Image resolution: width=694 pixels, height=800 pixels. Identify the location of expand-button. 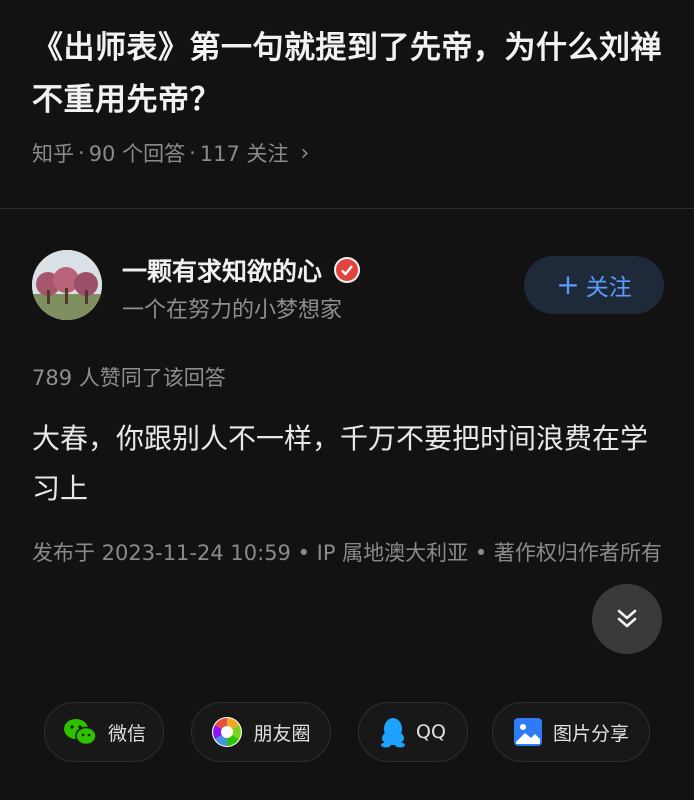
(627, 619).